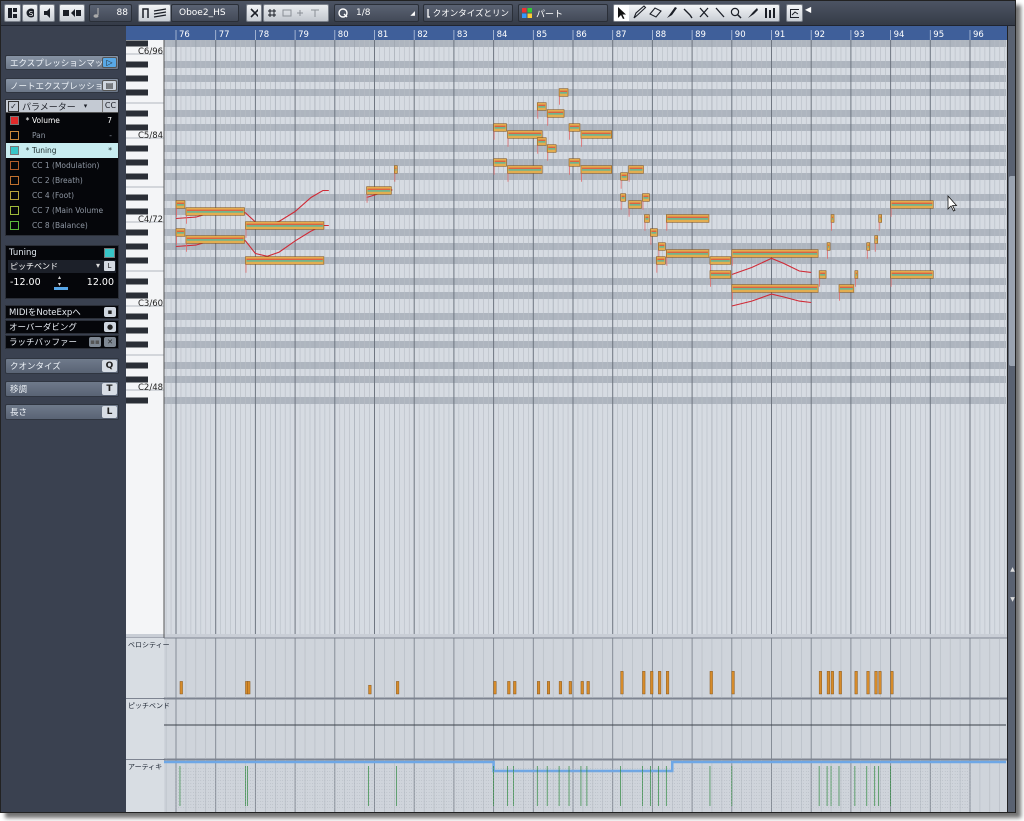  I want to click on sort-icon: ▾, so click(86, 106).